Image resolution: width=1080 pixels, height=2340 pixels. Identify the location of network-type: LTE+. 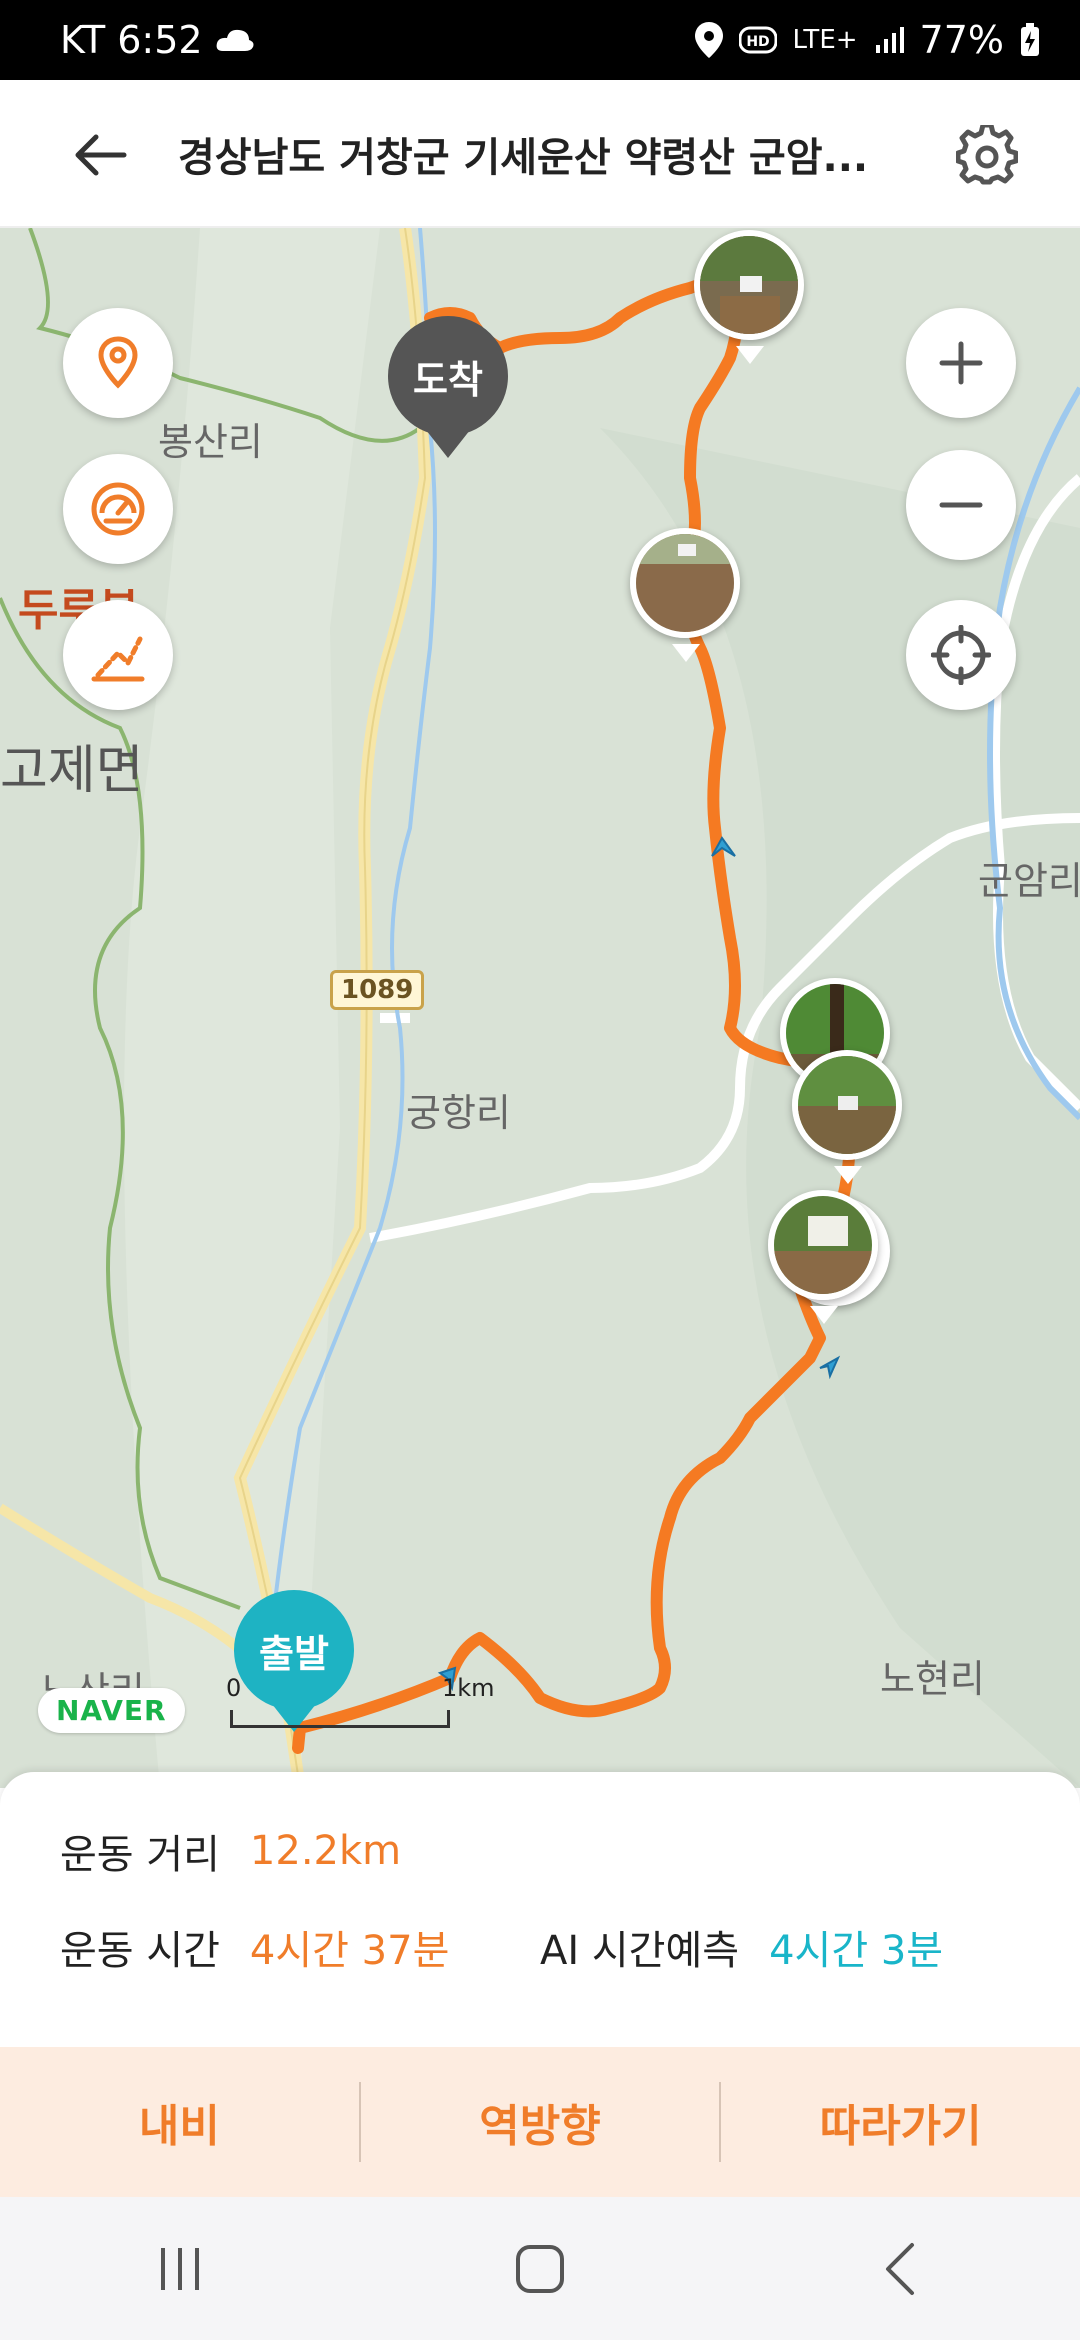
(825, 40).